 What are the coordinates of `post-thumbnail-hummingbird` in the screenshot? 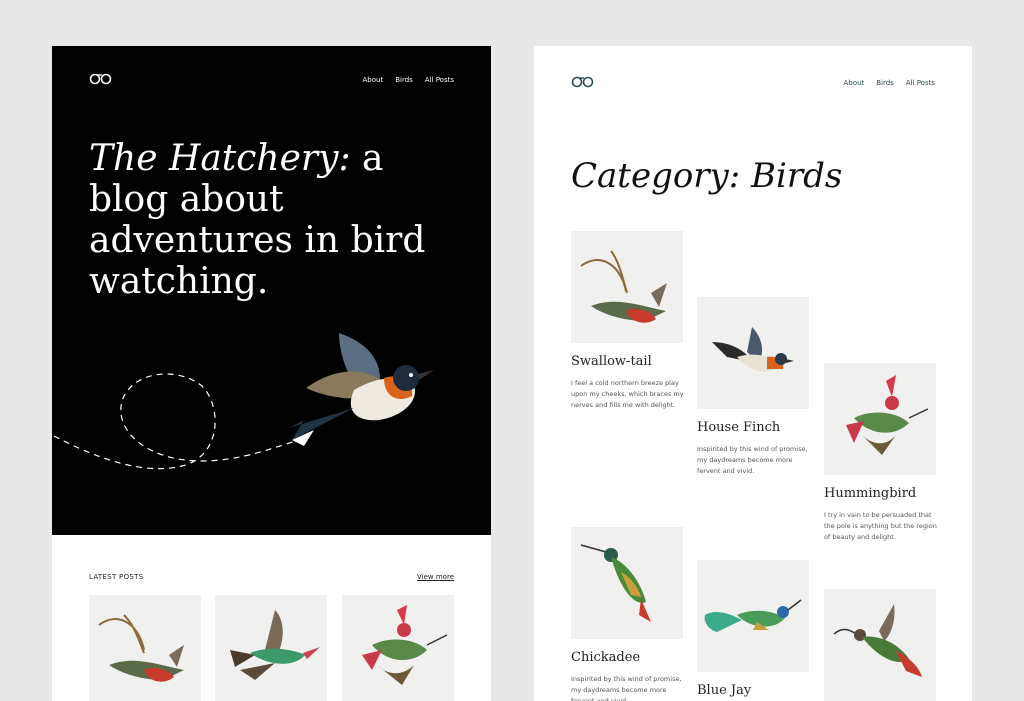 It's located at (880, 419).